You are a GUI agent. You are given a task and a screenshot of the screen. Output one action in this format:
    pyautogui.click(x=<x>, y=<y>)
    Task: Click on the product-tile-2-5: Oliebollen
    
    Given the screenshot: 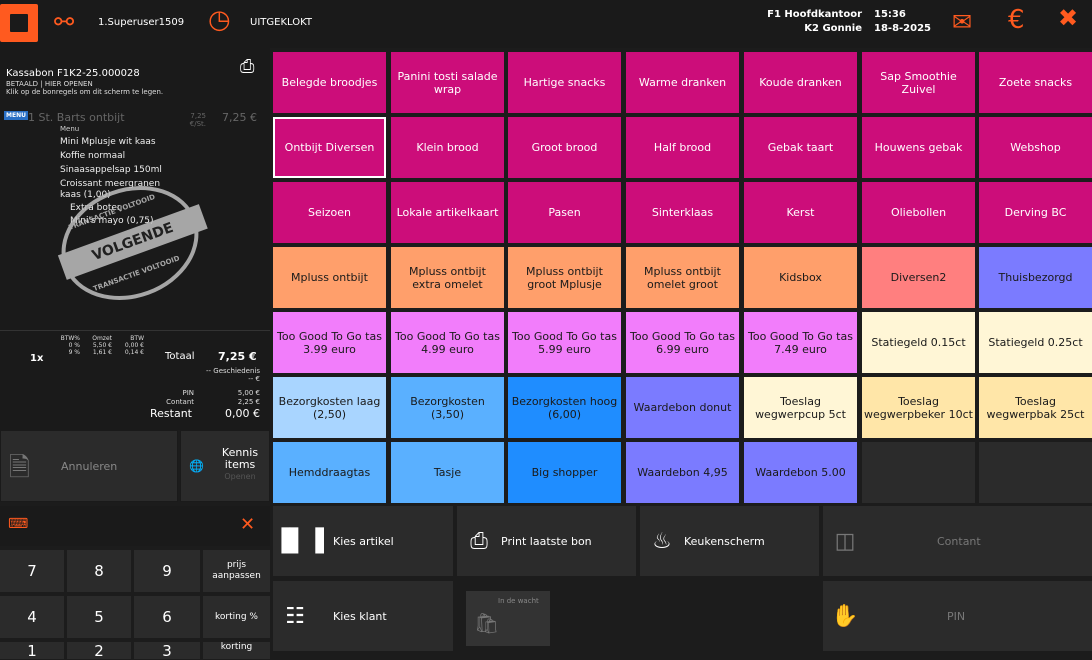 What is the action you would take?
    pyautogui.click(x=918, y=212)
    